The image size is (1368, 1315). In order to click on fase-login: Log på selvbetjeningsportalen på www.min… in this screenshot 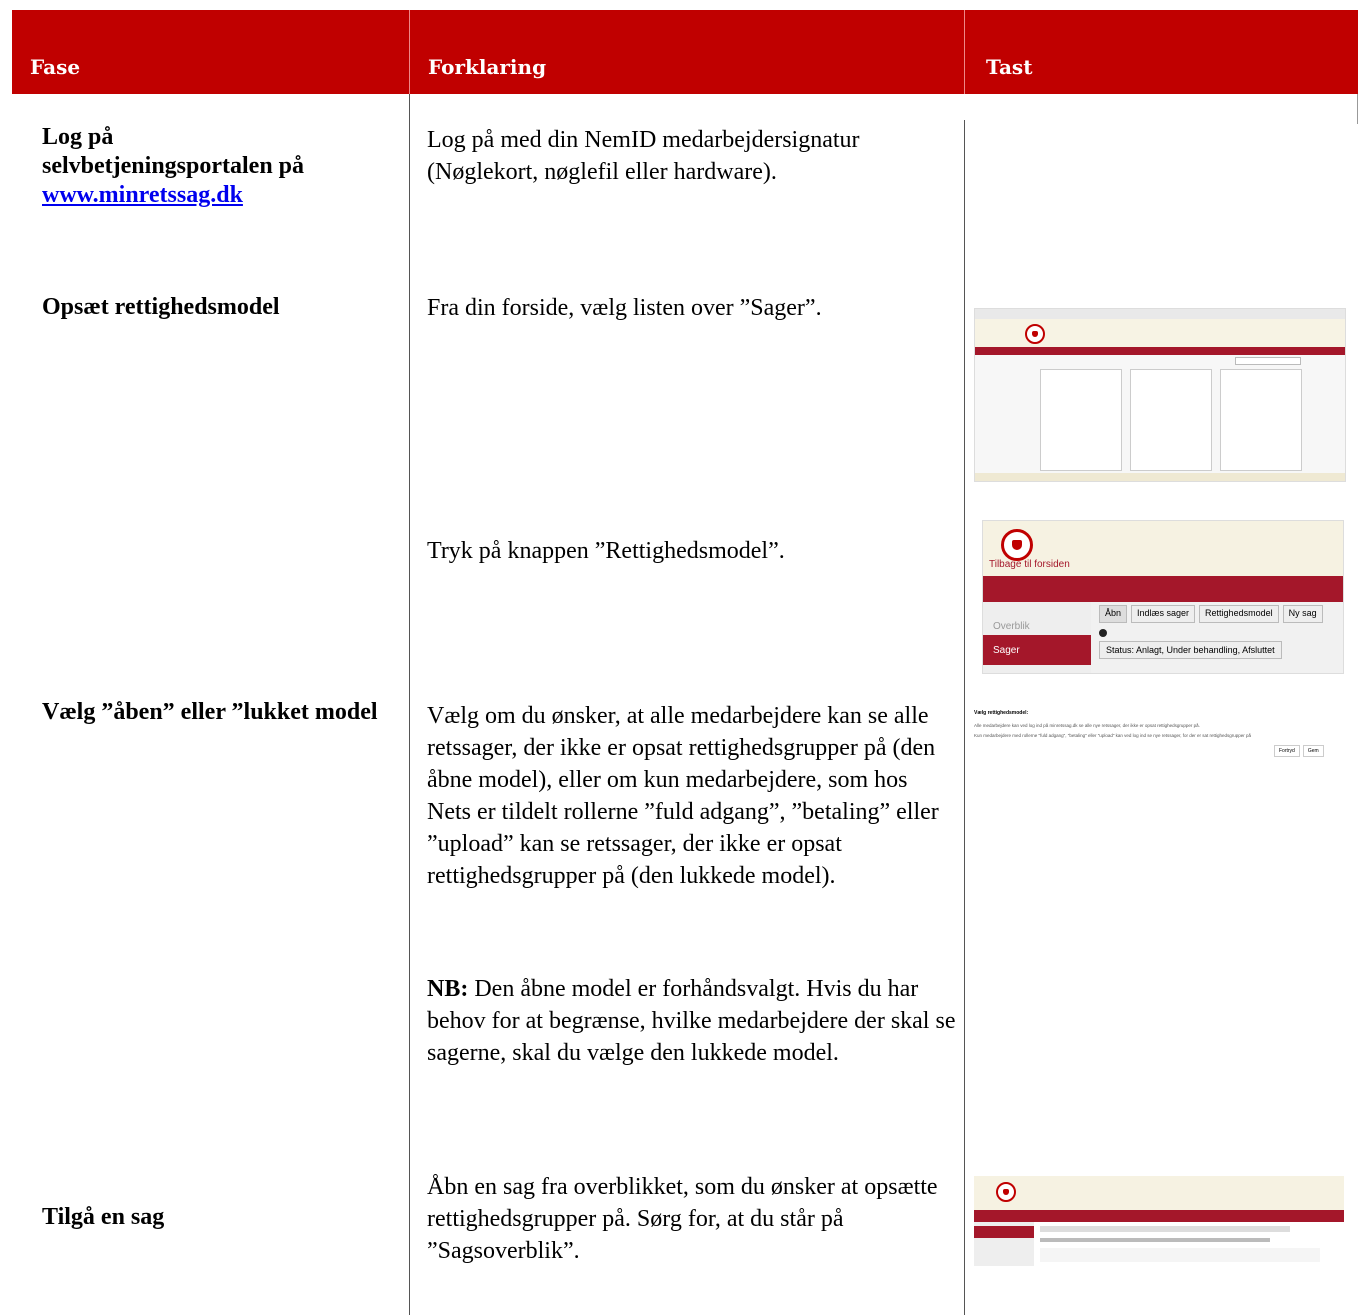, I will do `click(173, 166)`.